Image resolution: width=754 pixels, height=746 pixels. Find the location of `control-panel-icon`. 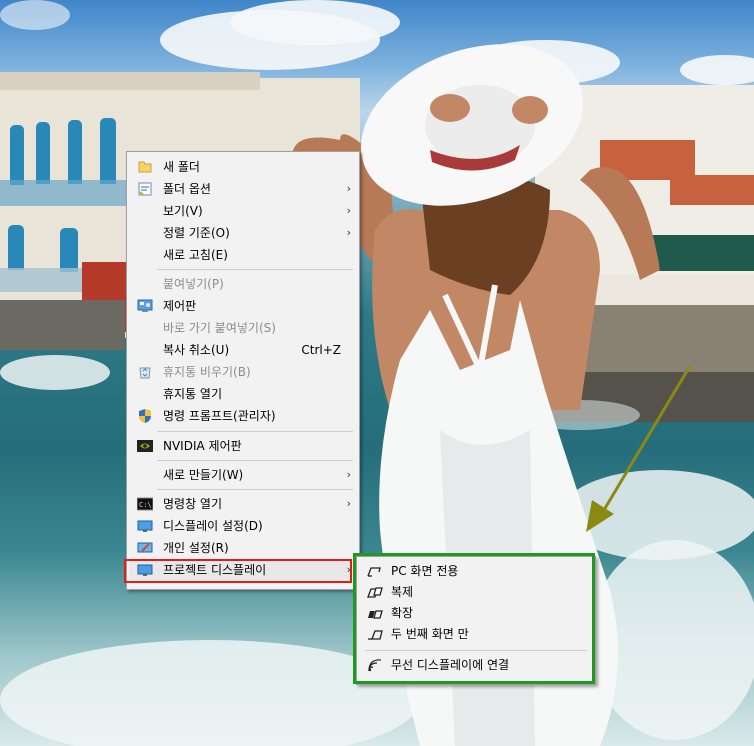

control-panel-icon is located at coordinates (145, 305).